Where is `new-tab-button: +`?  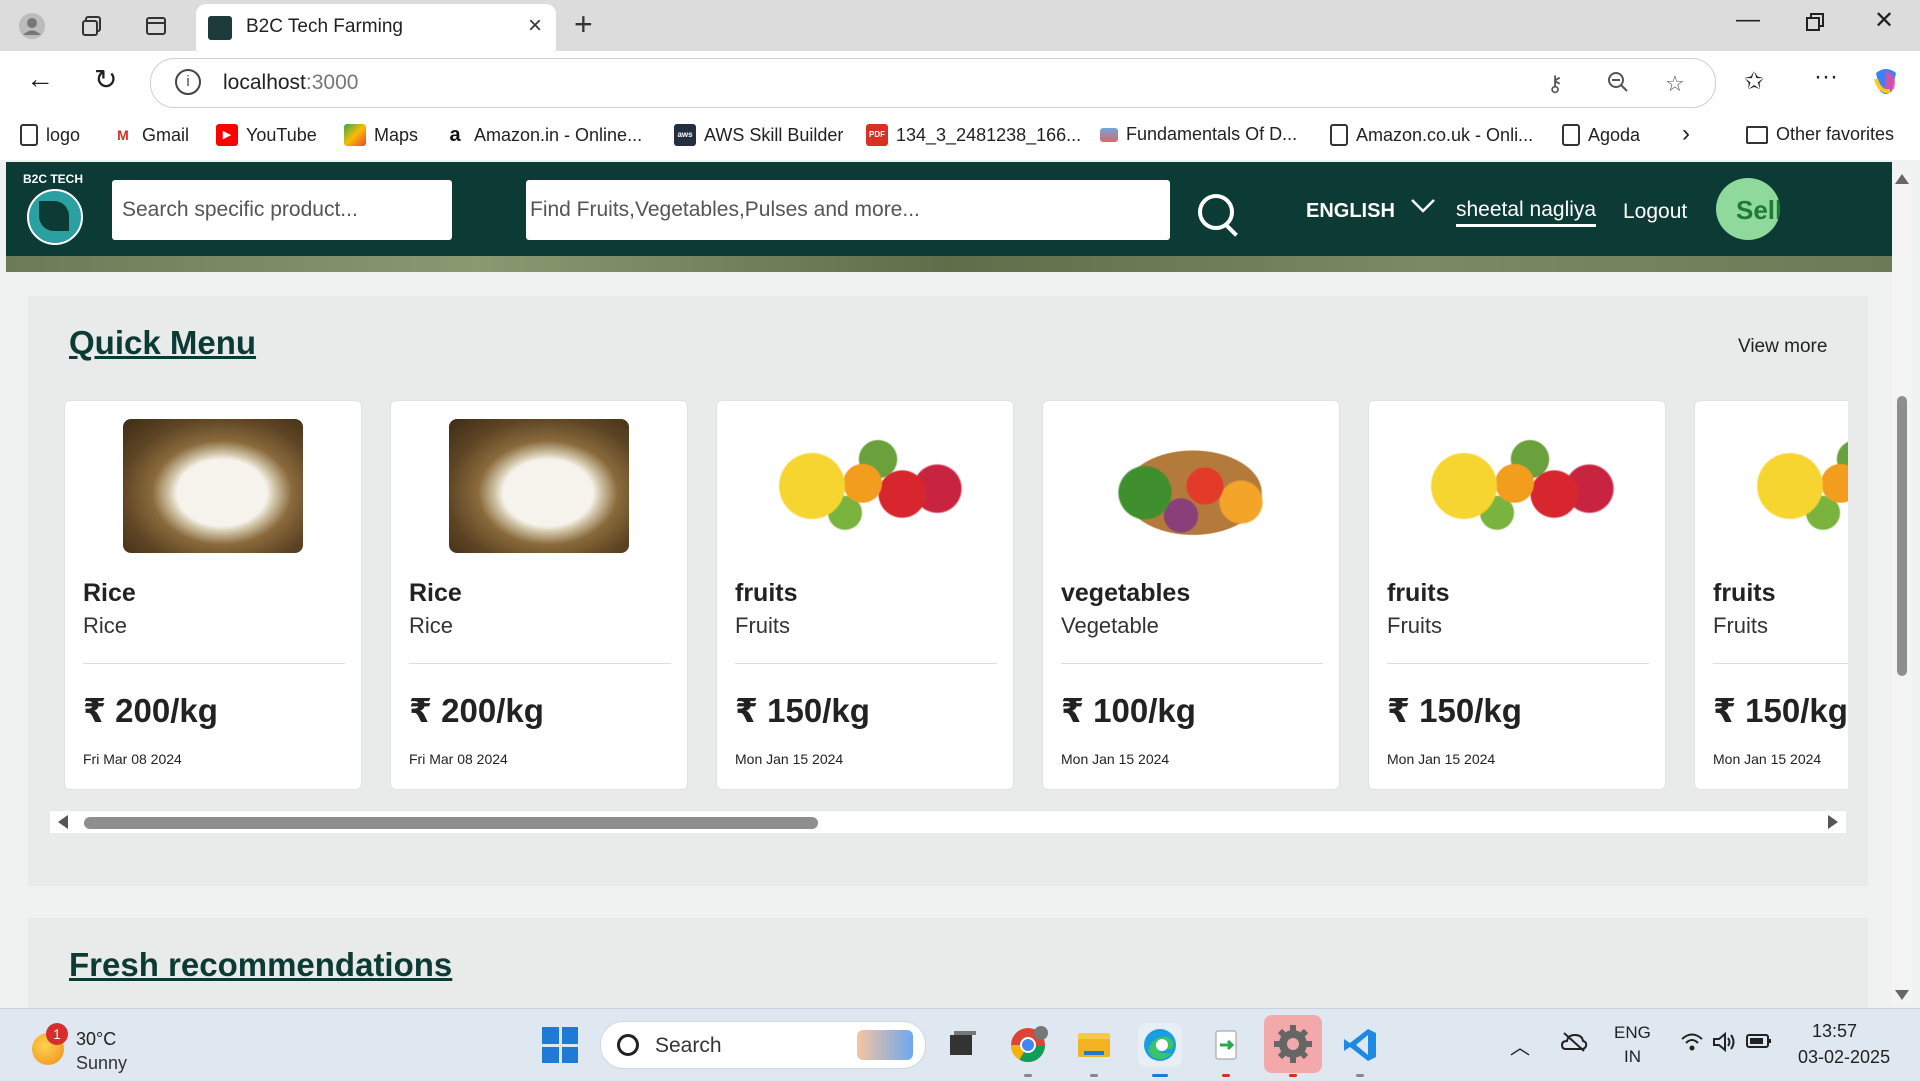 new-tab-button: + is located at coordinates (583, 24).